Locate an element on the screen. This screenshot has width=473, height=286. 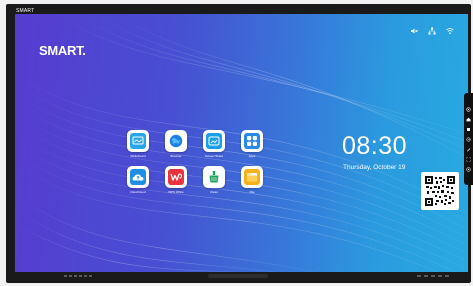
side-toolbar is located at coordinates (468, 139).